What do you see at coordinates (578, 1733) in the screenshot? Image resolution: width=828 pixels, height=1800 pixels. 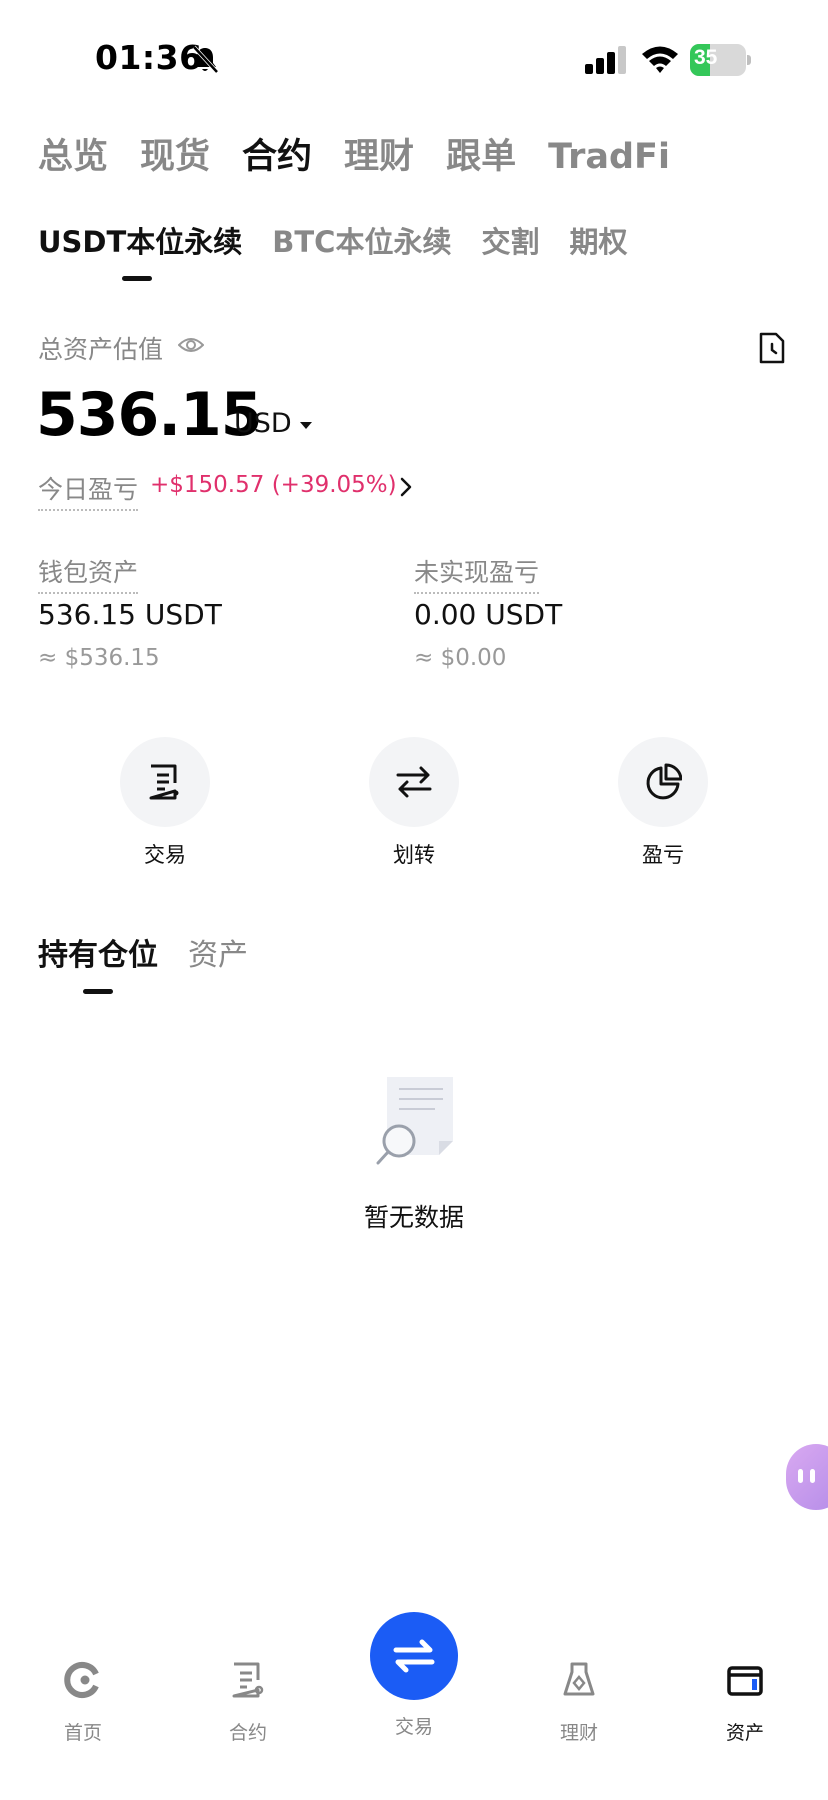 I see `nav-finance-label: 理财` at bounding box center [578, 1733].